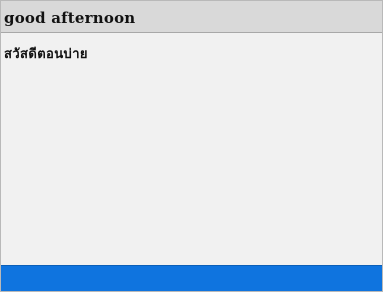 Image resolution: width=383 pixels, height=292 pixels. Describe the element at coordinates (46, 54) in the screenshot. I see `thai-text-line: สวัสดีตอนบ่าย` at that location.